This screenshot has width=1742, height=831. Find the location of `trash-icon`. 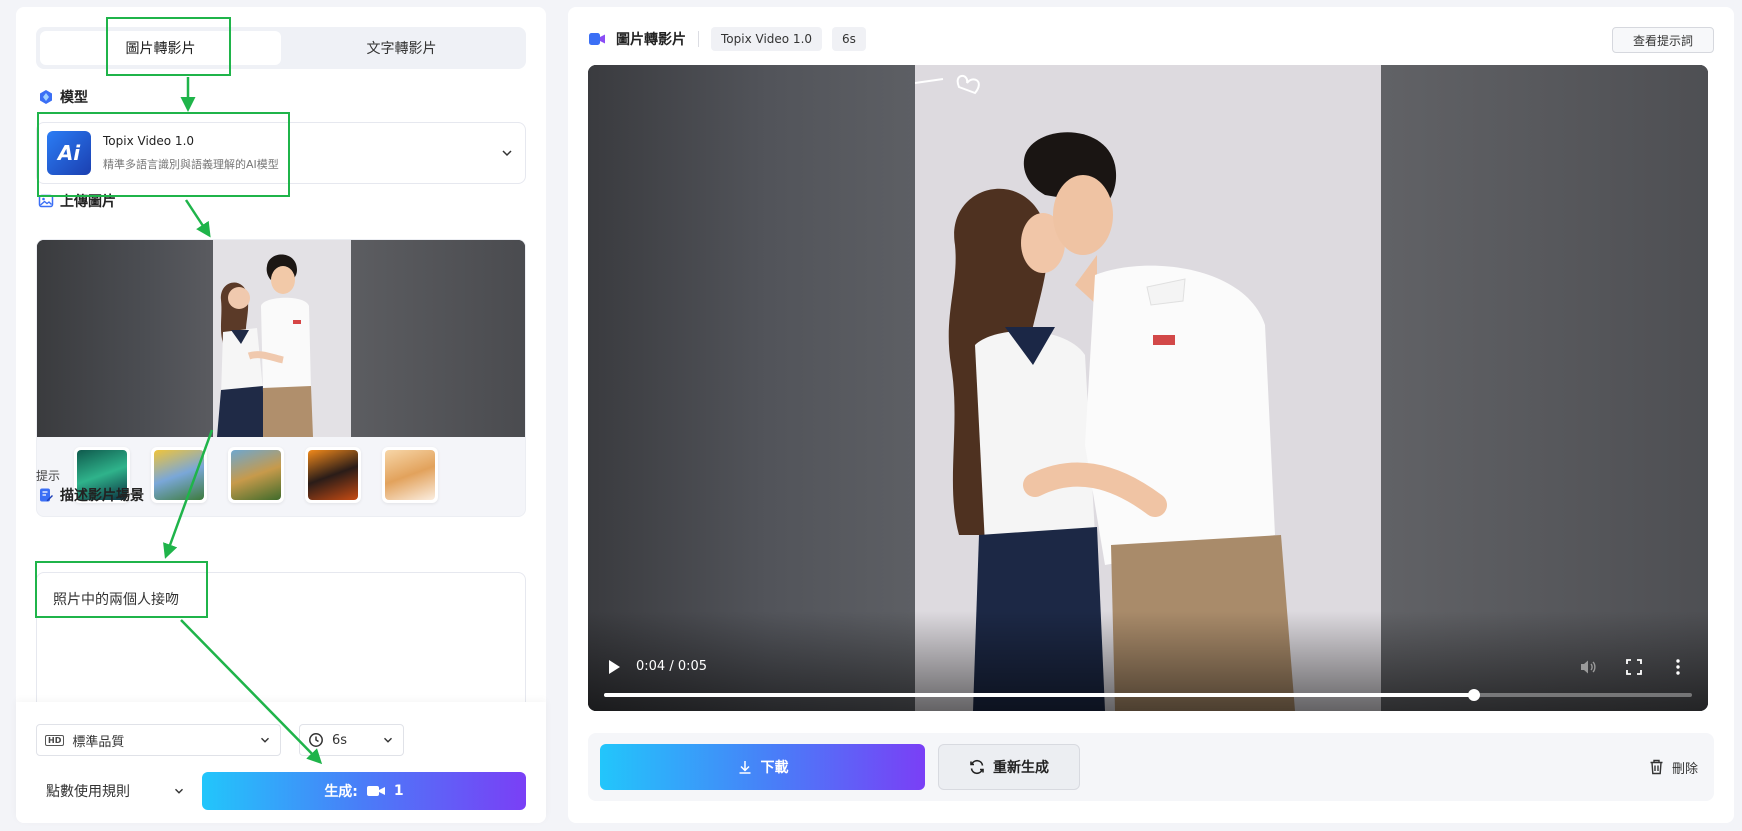

trash-icon is located at coordinates (1656, 767).